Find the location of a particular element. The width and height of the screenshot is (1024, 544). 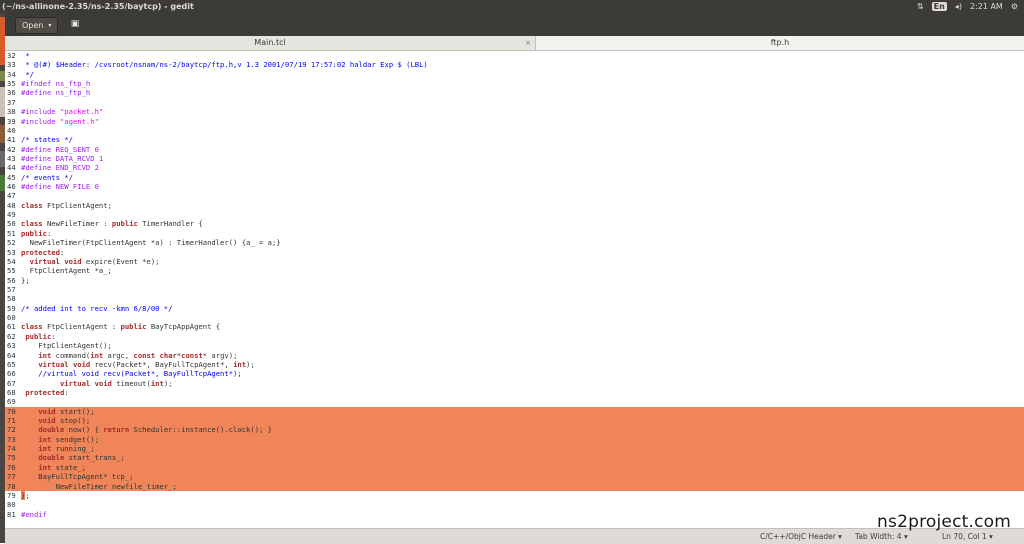

line-number: 45 is located at coordinates (11, 177).